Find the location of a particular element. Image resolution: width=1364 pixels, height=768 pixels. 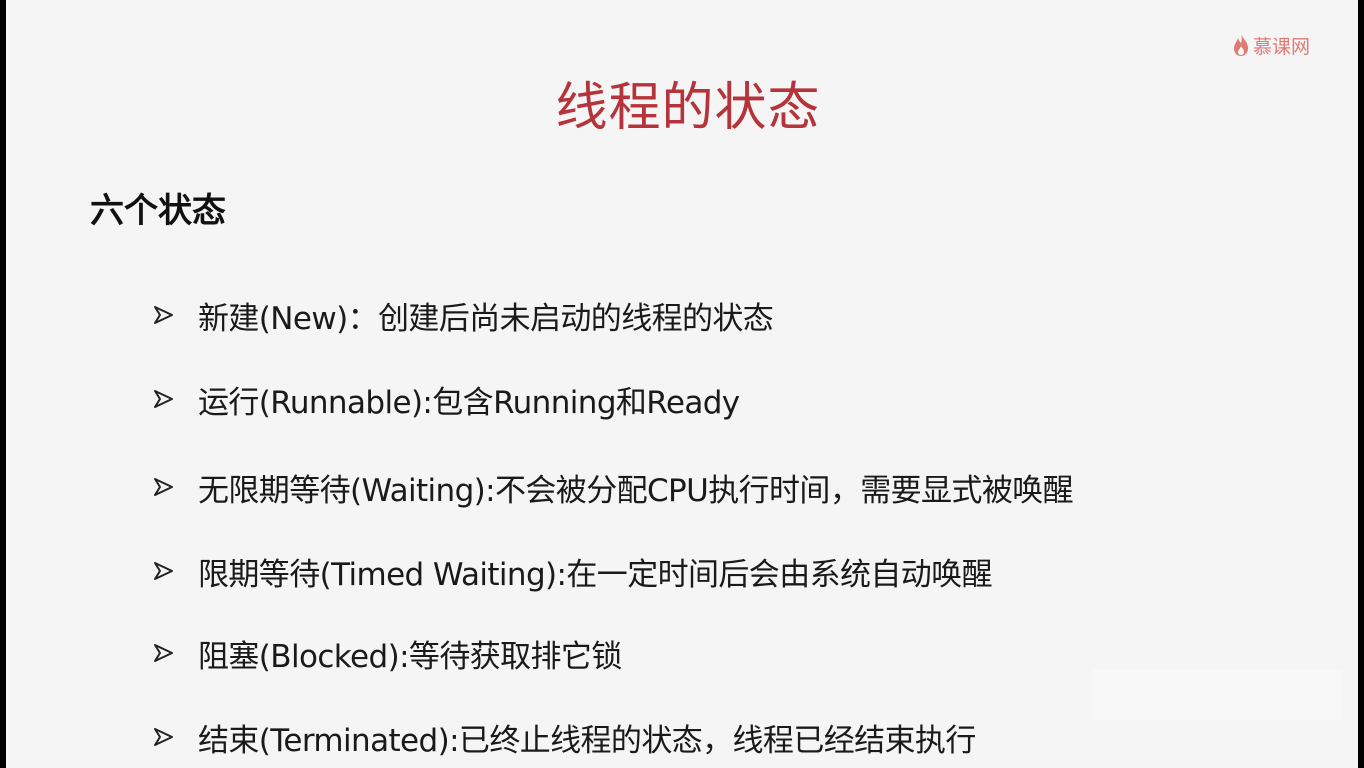

brand-logo: 慕课网 is located at coordinates (1271, 45).